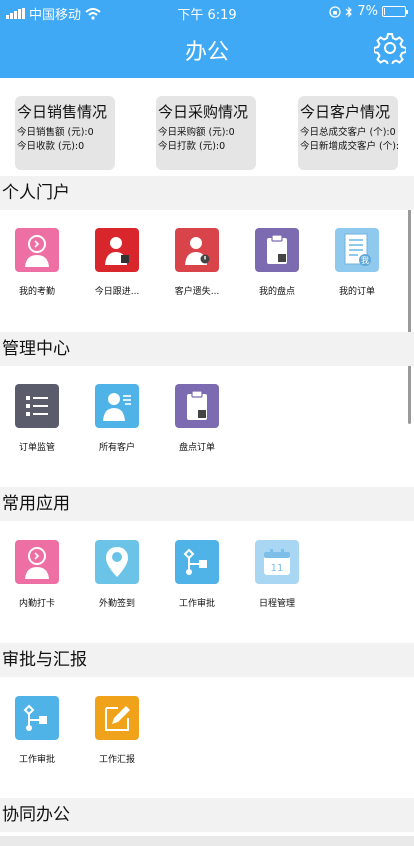 The image size is (414, 846). Describe the element at coordinates (117, 406) in the screenshot. I see `all-customers-icon` at that location.